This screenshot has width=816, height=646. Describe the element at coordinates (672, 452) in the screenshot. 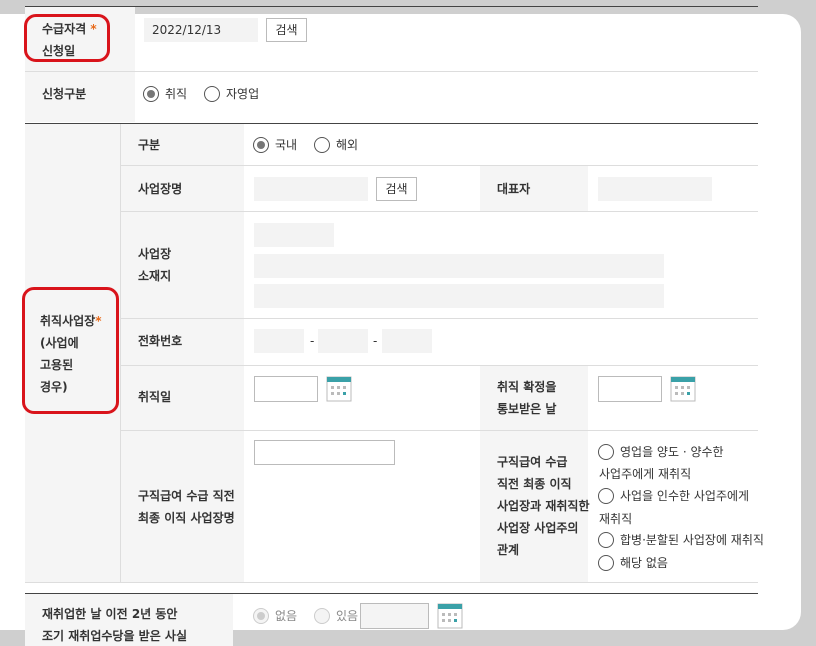

I see `relation-option-transfer-line1: 영업을 양도 · 양수한` at that location.